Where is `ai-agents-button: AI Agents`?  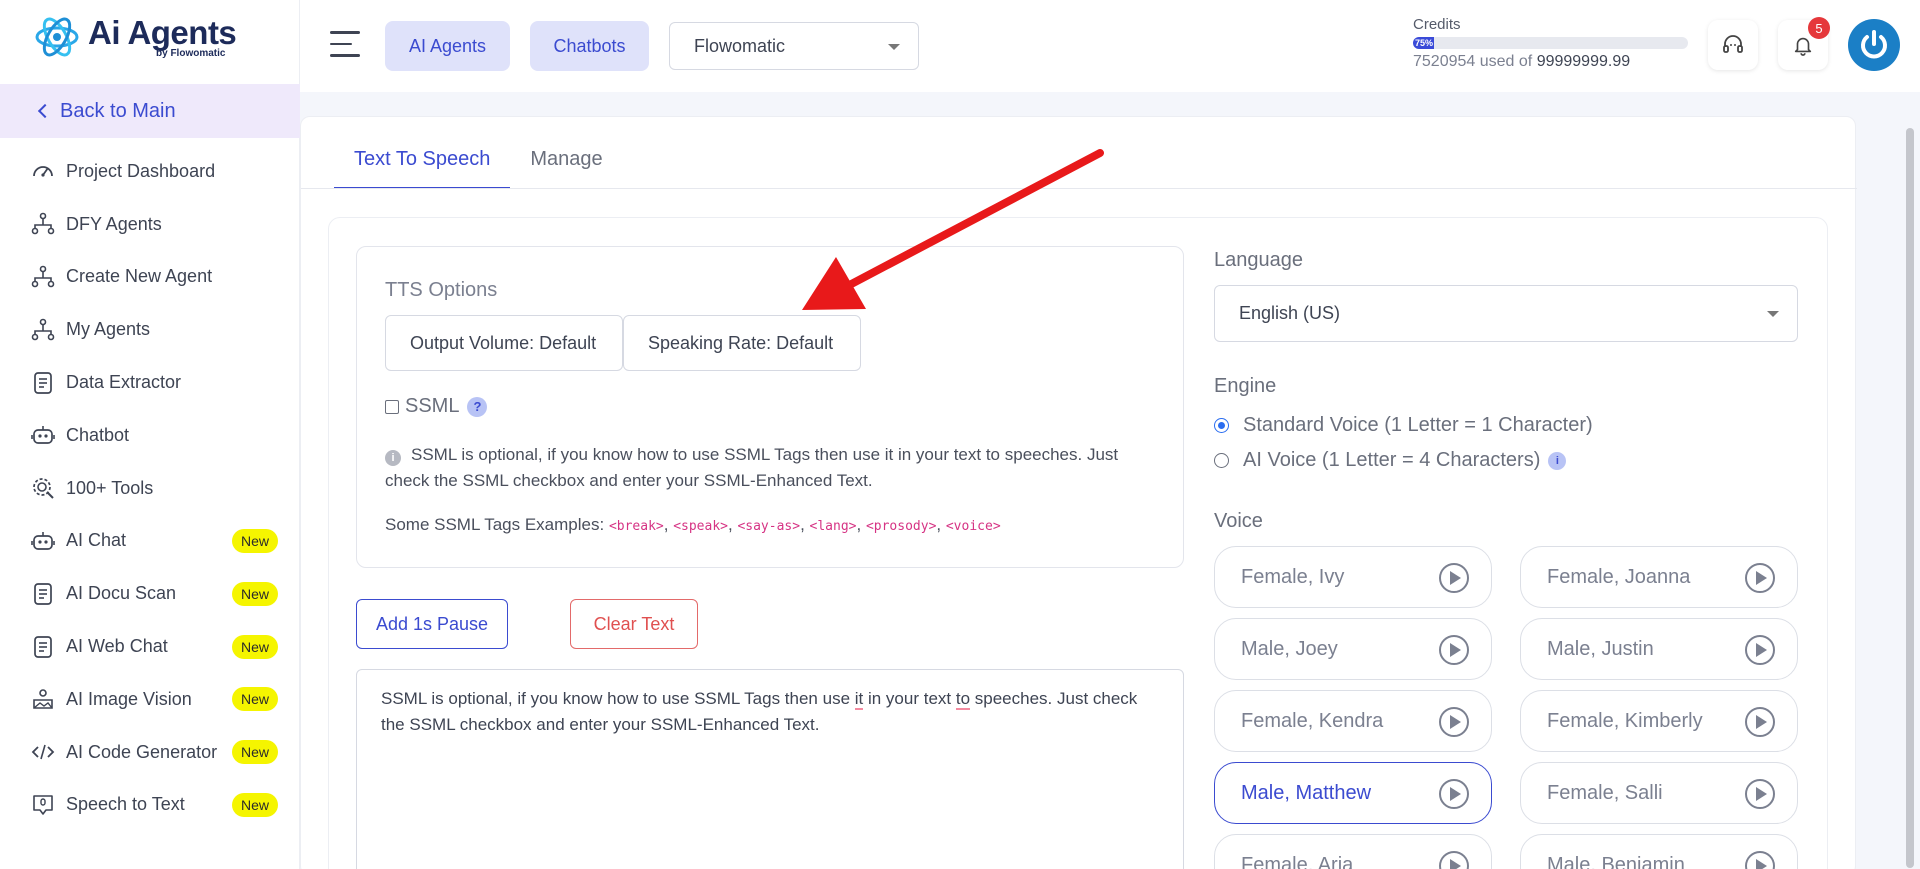
ai-agents-button: AI Agents is located at coordinates (447, 46).